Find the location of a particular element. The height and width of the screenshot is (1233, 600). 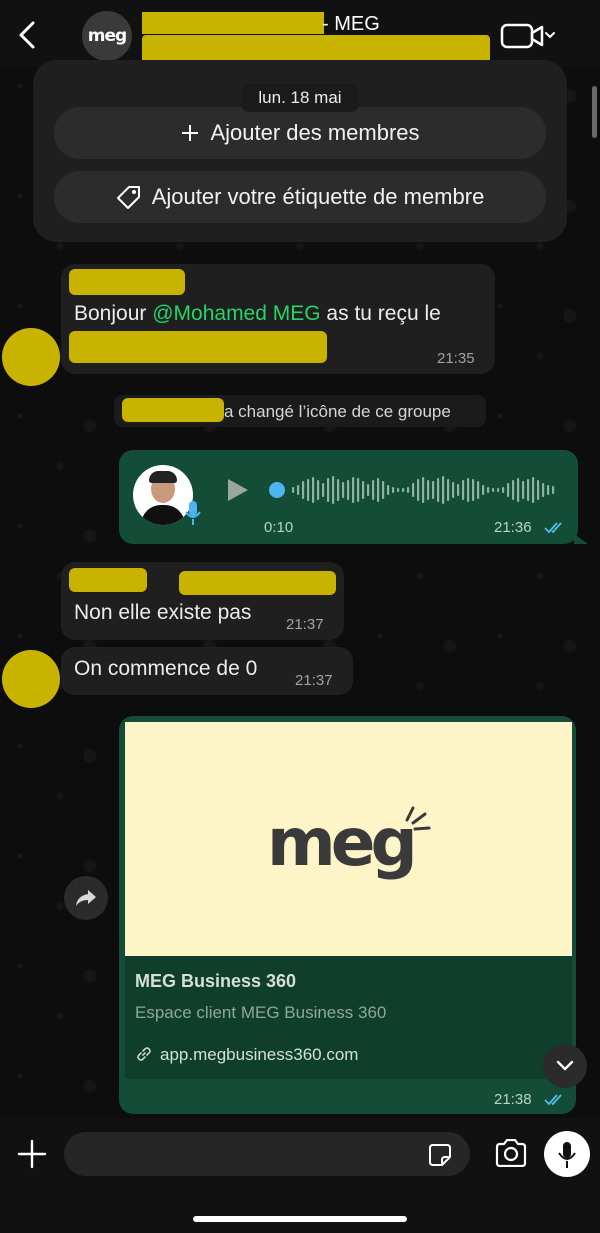

date-separator: lun. 18 mai is located at coordinates (300, 98).